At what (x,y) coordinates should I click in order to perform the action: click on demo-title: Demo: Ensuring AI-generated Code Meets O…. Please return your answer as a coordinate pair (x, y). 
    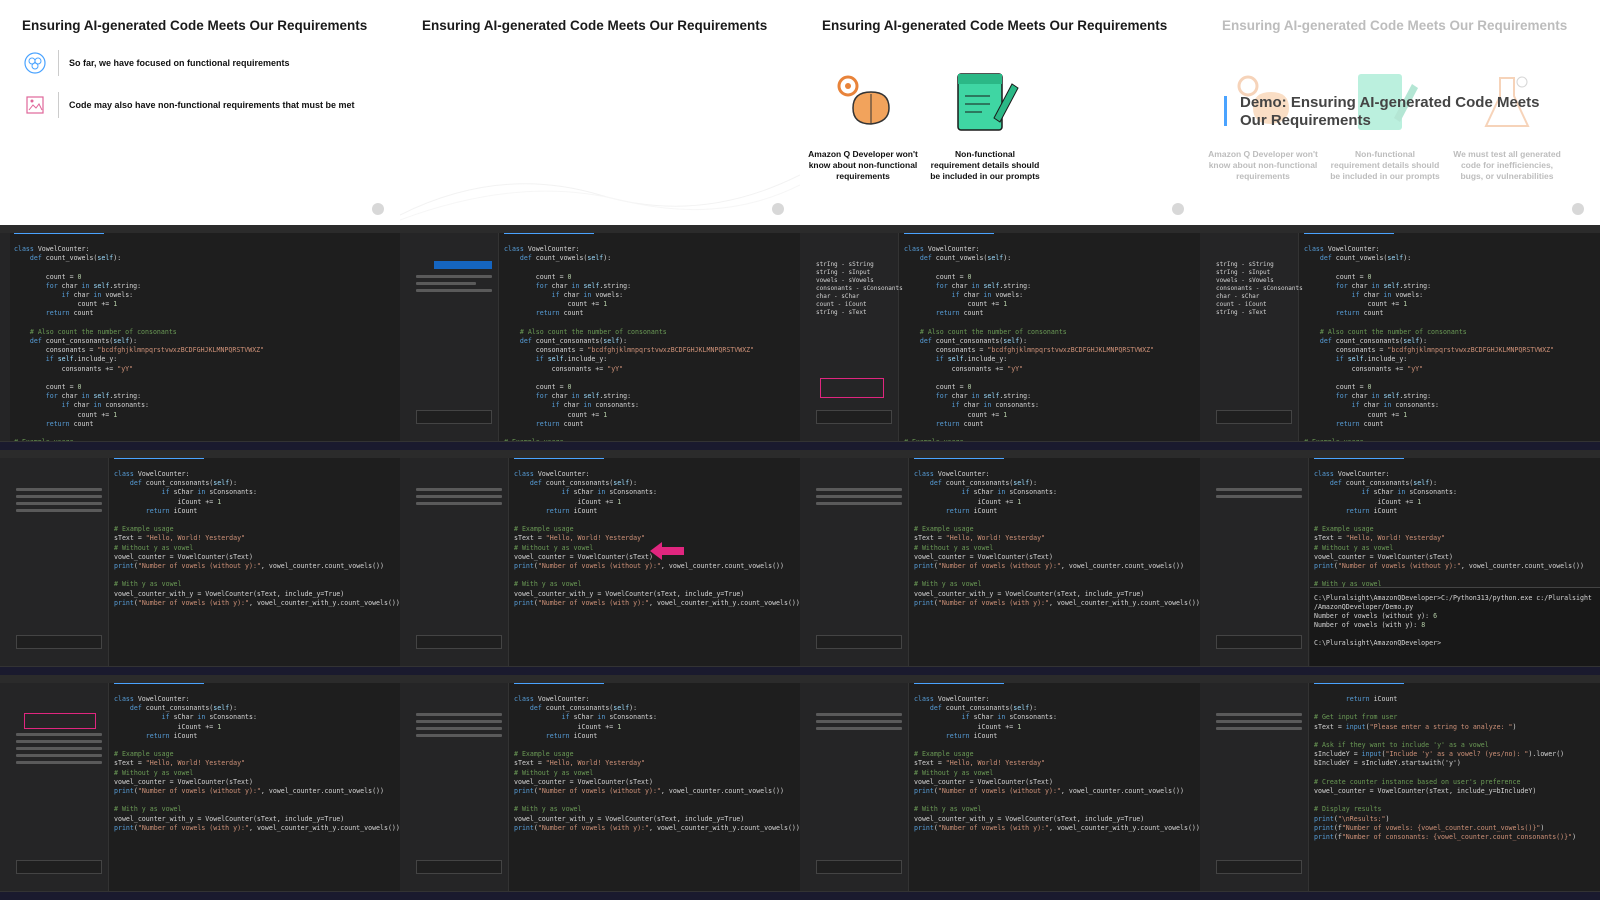
    Looking at the image, I should click on (1390, 111).